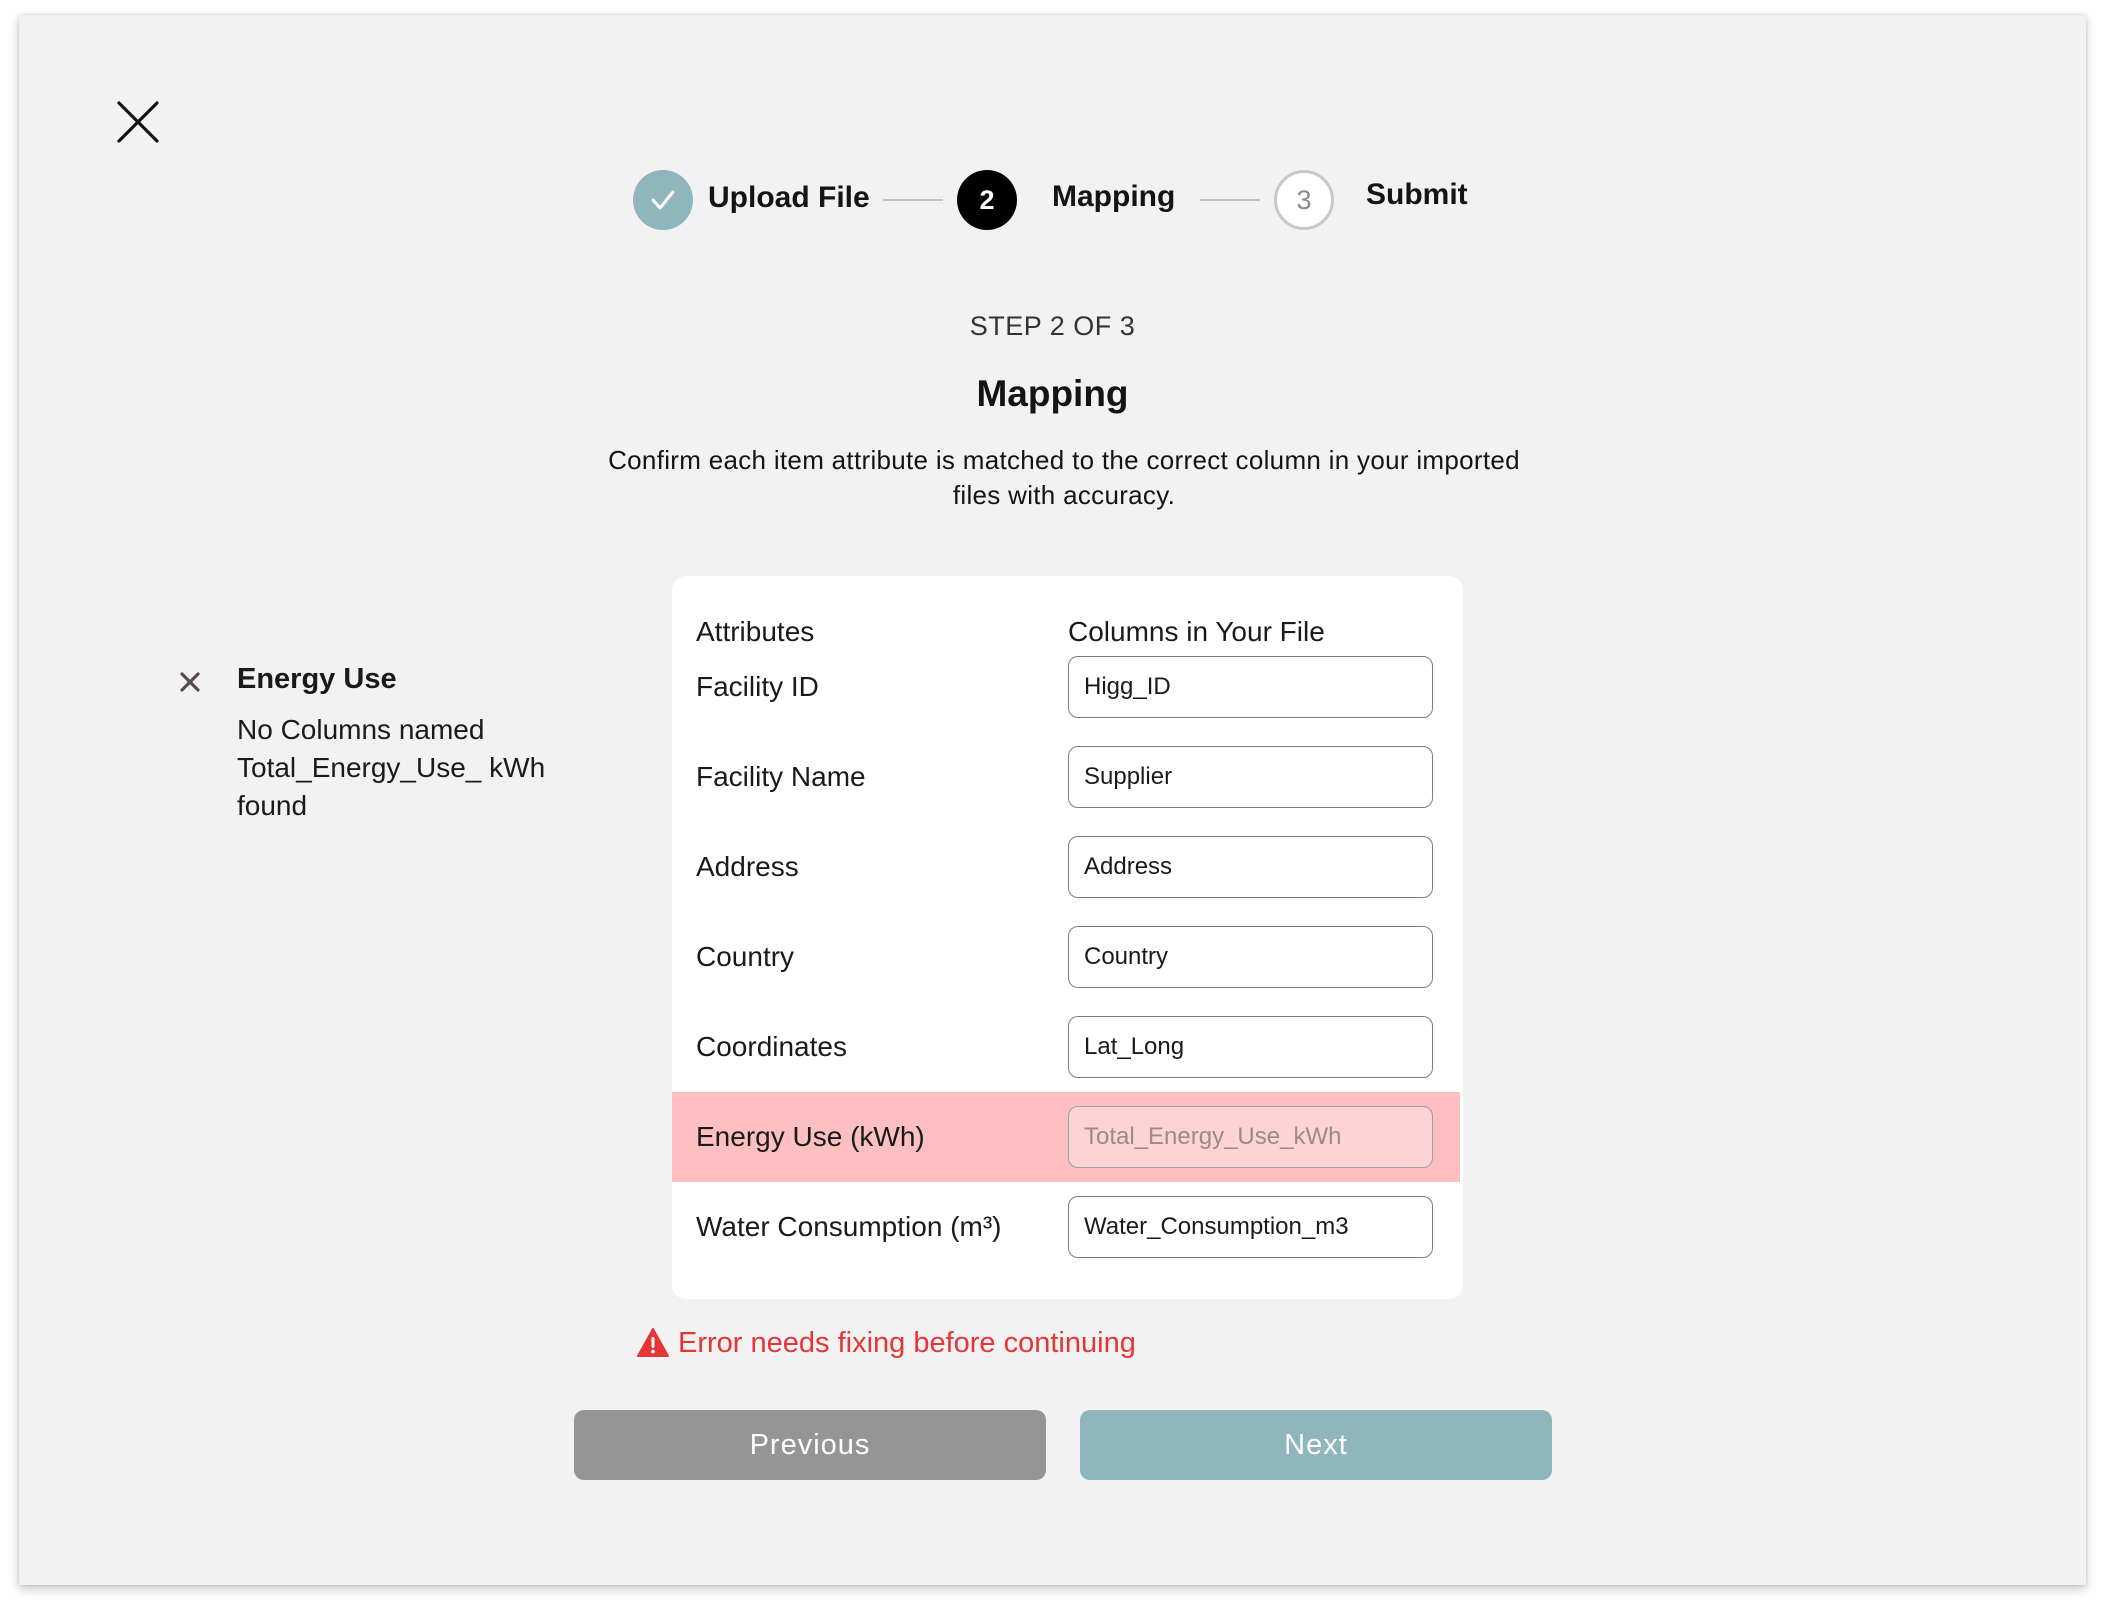 This screenshot has height=1610, width=2106. I want to click on step-upload-file-complete-icon, so click(663, 200).